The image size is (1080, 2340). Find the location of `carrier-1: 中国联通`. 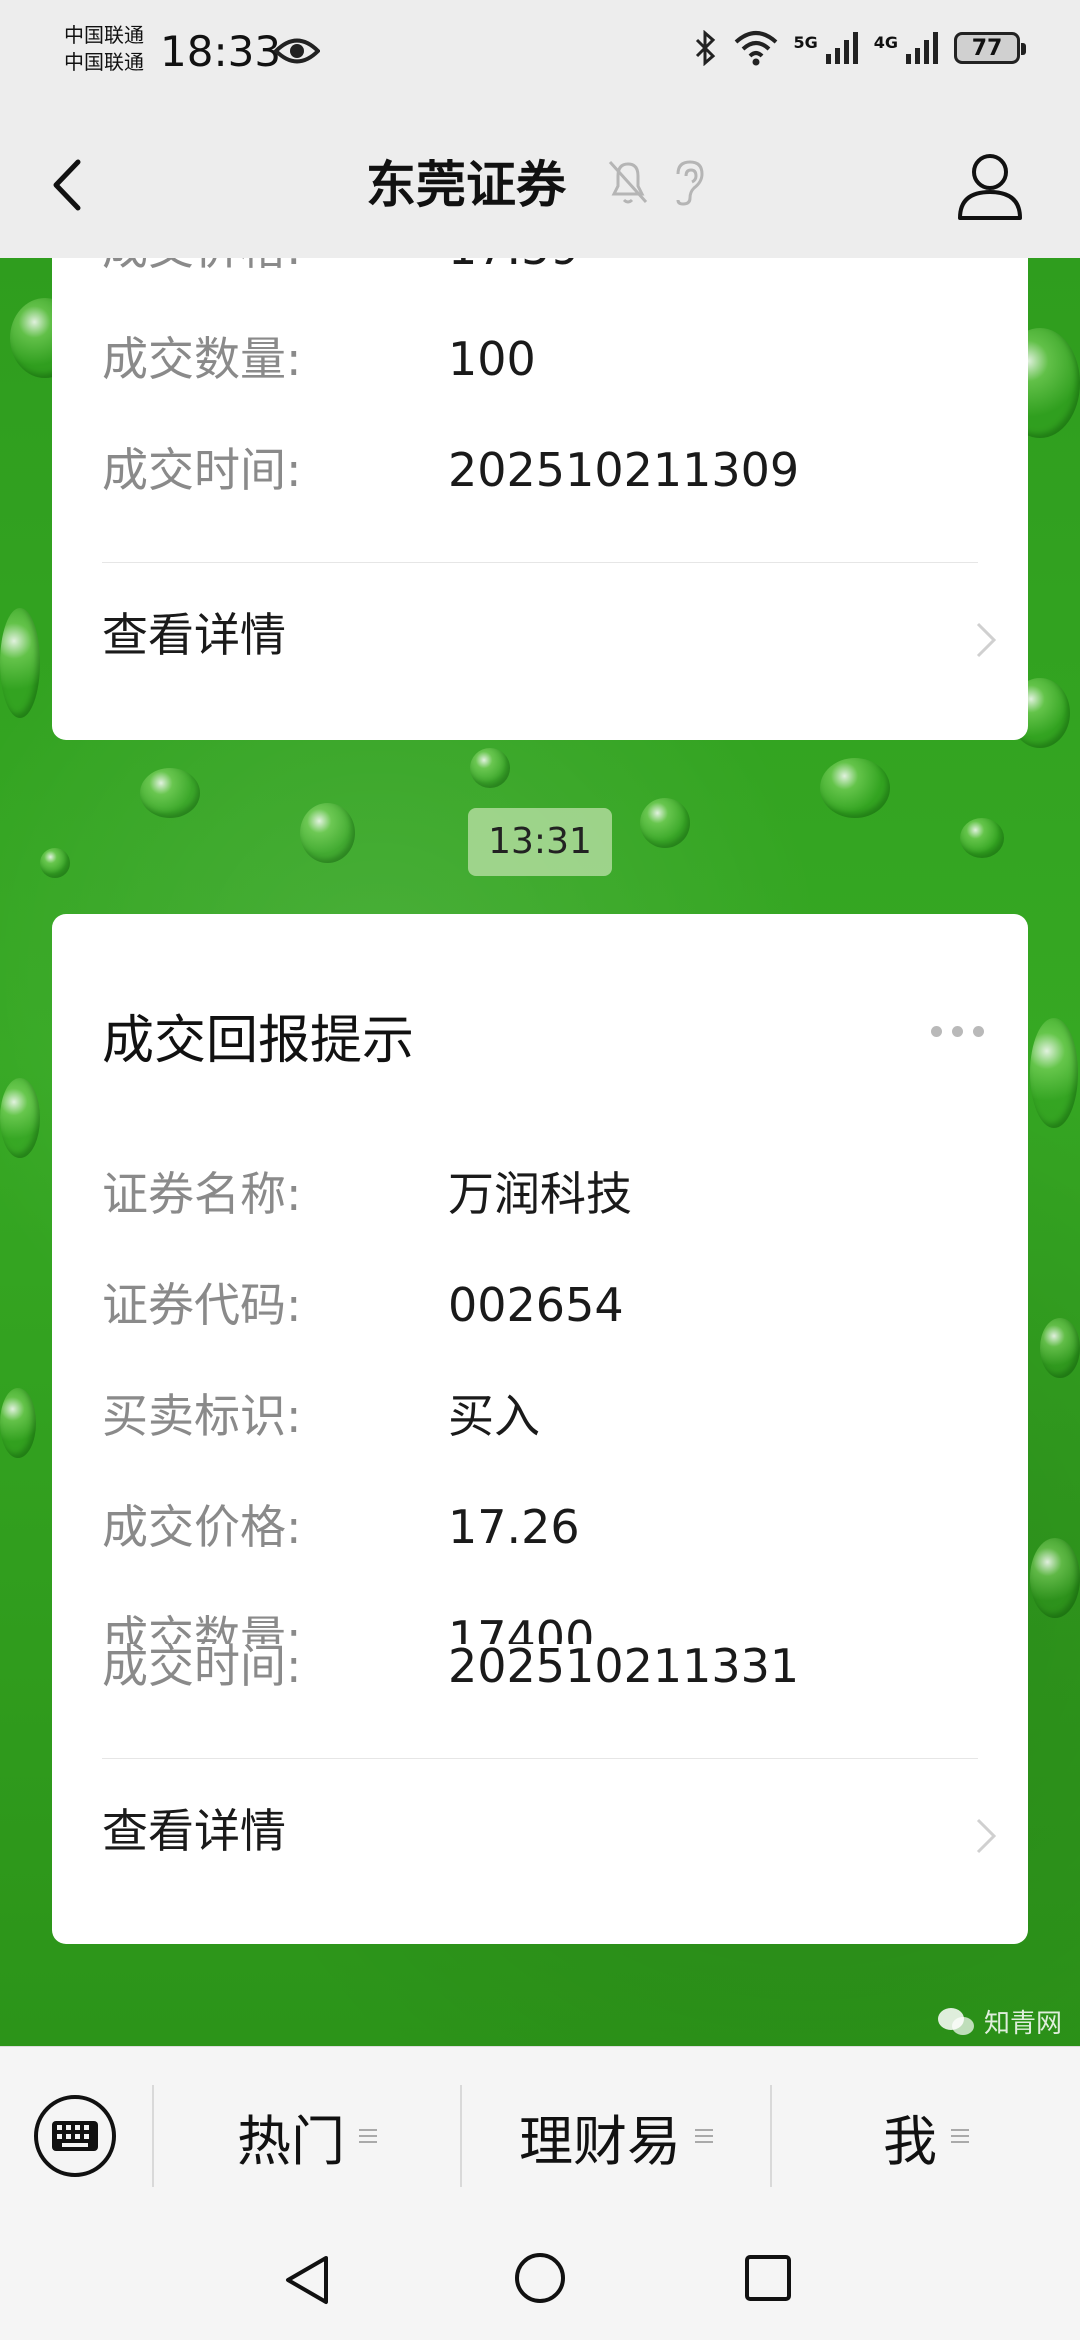

carrier-1: 中国联通 is located at coordinates (104, 35).